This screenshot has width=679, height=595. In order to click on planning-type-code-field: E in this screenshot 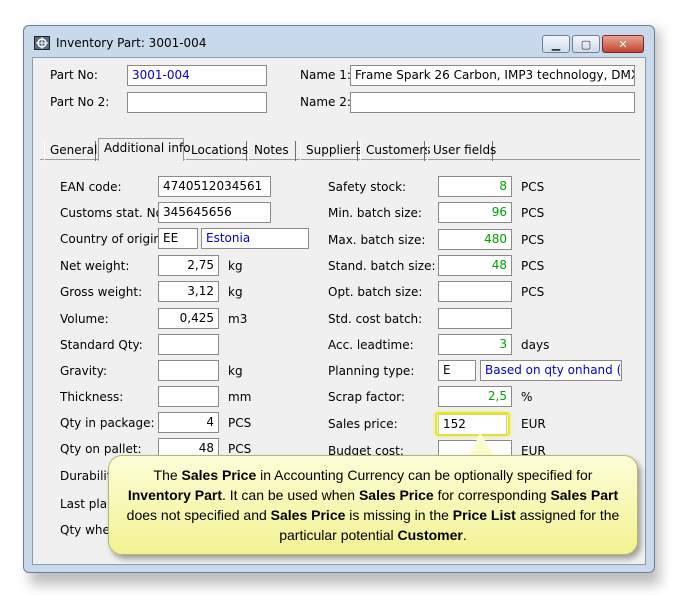, I will do `click(457, 370)`.